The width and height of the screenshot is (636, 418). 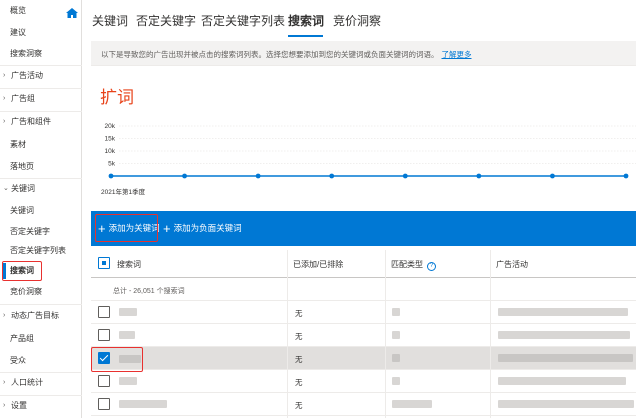 I want to click on sidebar-item-ads-assets: › 广告和组件, so click(x=41, y=122).